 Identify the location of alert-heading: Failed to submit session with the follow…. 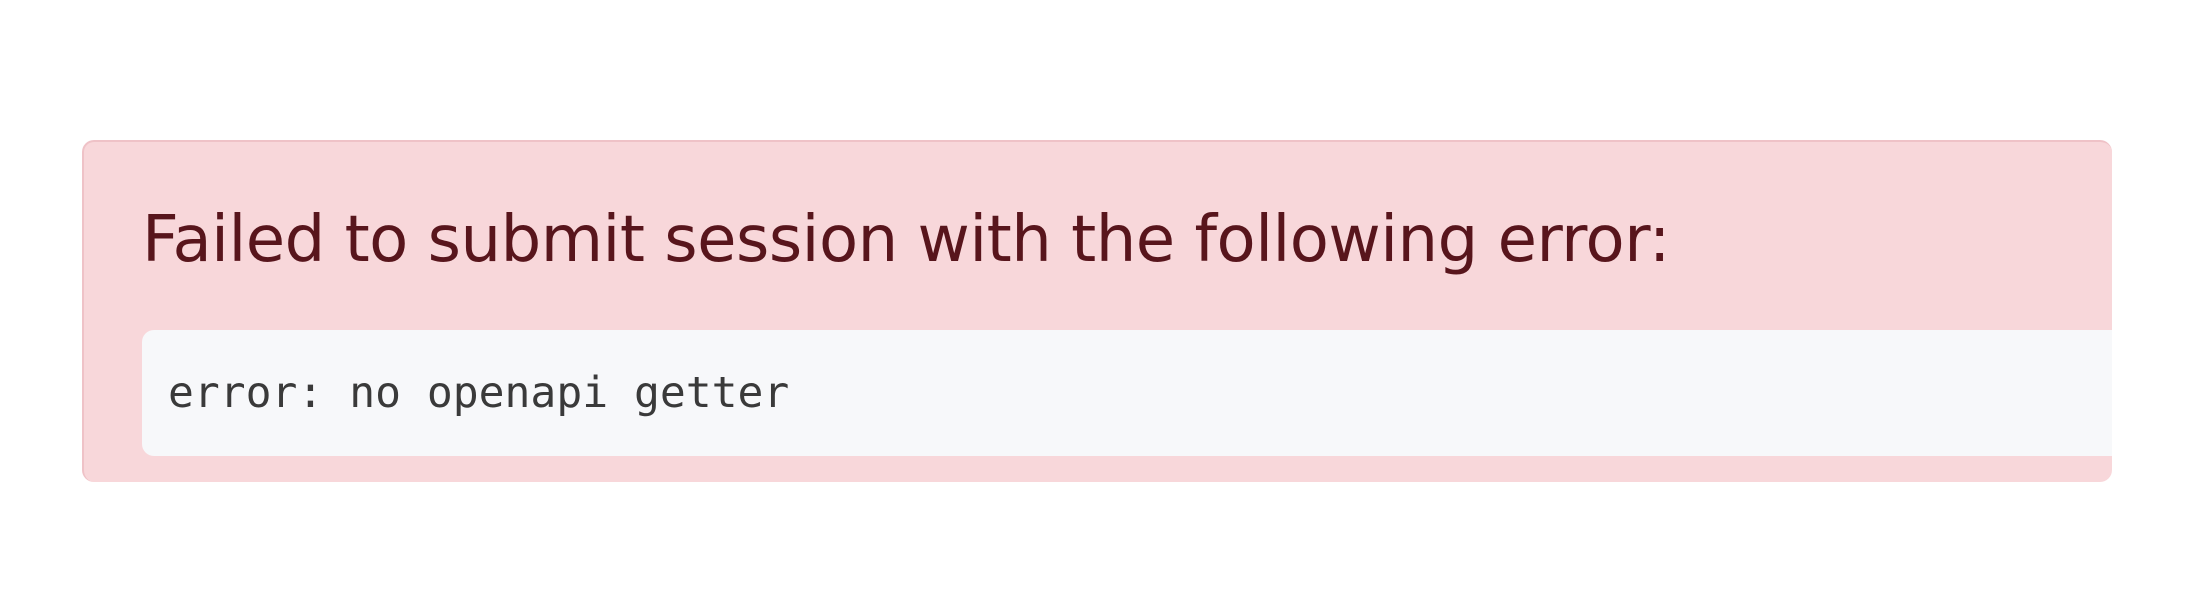
(906, 240).